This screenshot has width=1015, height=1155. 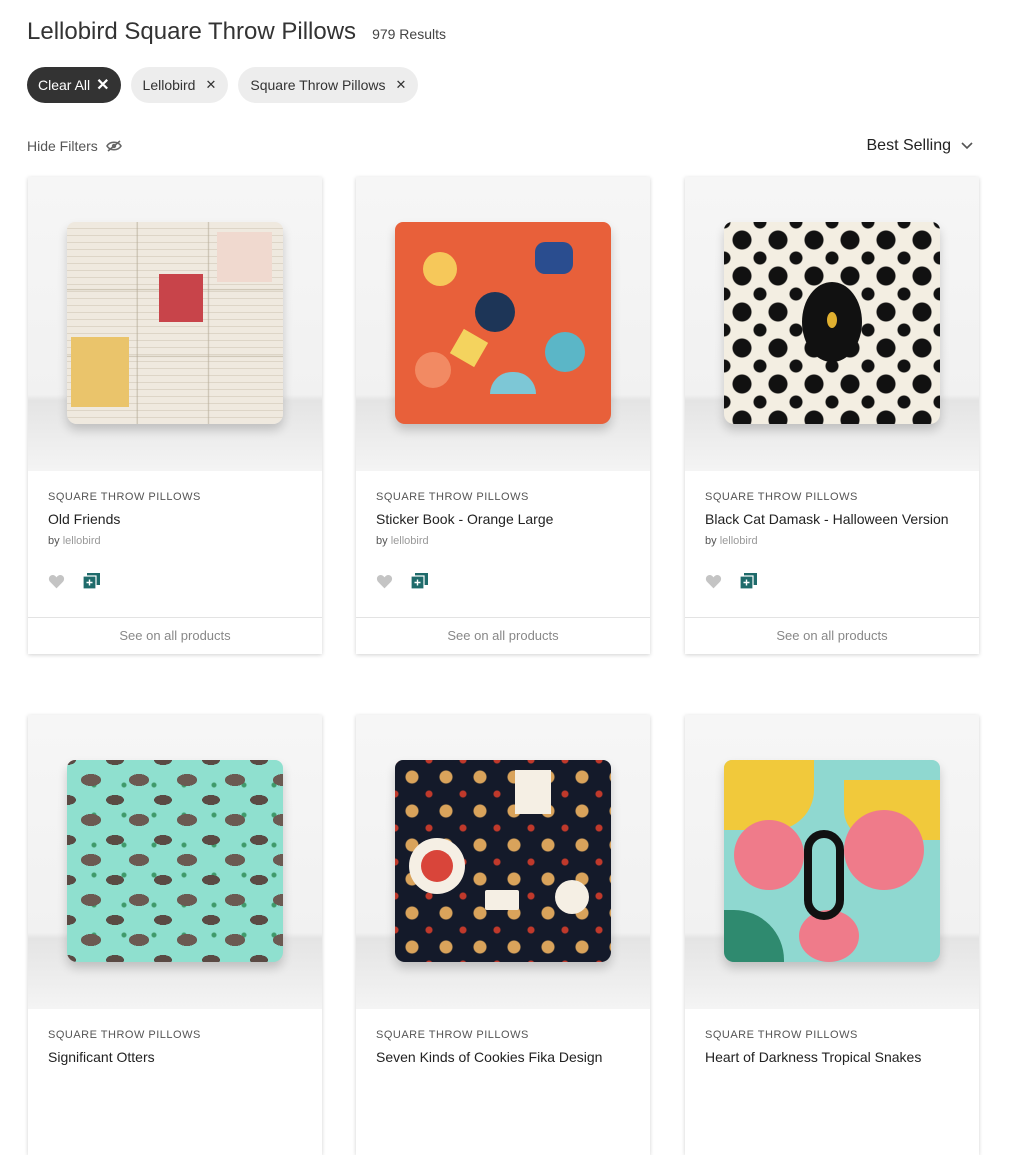 I want to click on filter-chip-designer: Lellobird ✕, so click(x=179, y=85).